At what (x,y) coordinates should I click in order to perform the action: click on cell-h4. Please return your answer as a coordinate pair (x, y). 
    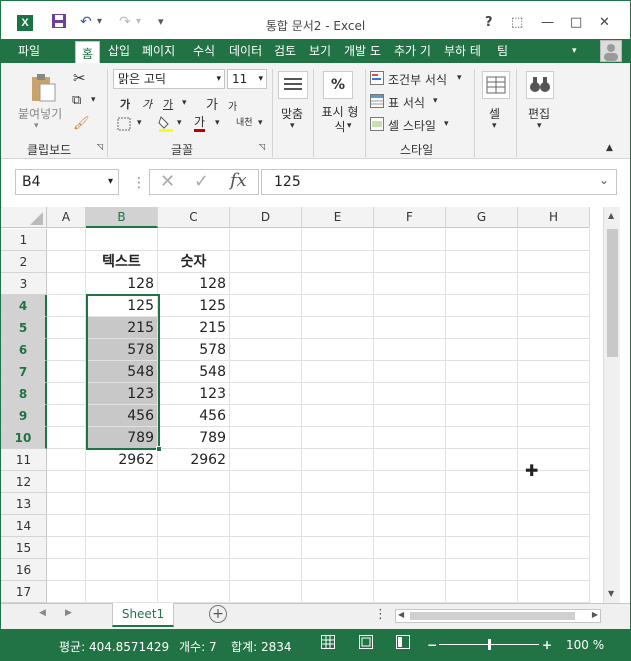
    Looking at the image, I should click on (554, 306).